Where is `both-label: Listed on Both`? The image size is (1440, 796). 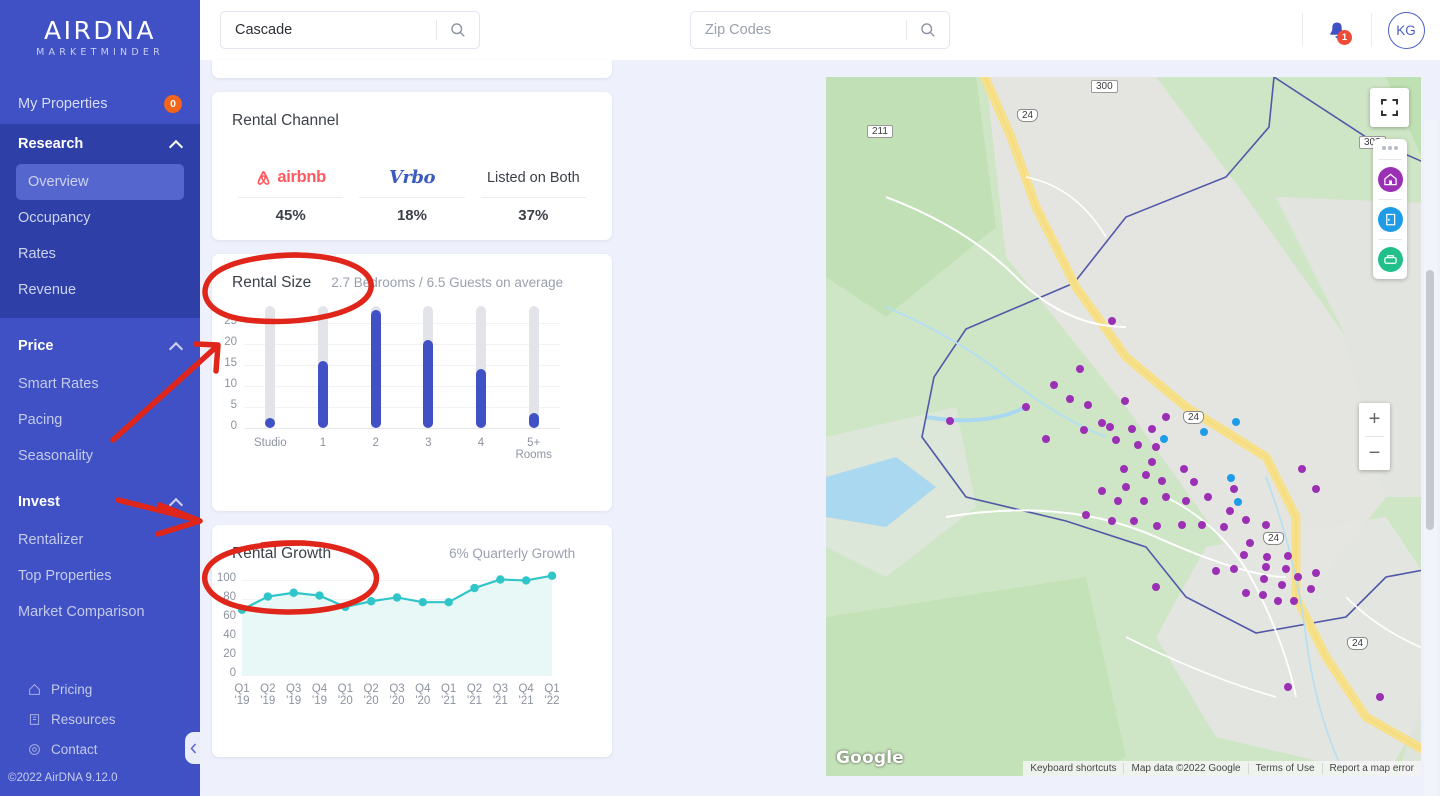
both-label: Listed on Both is located at coordinates (533, 177).